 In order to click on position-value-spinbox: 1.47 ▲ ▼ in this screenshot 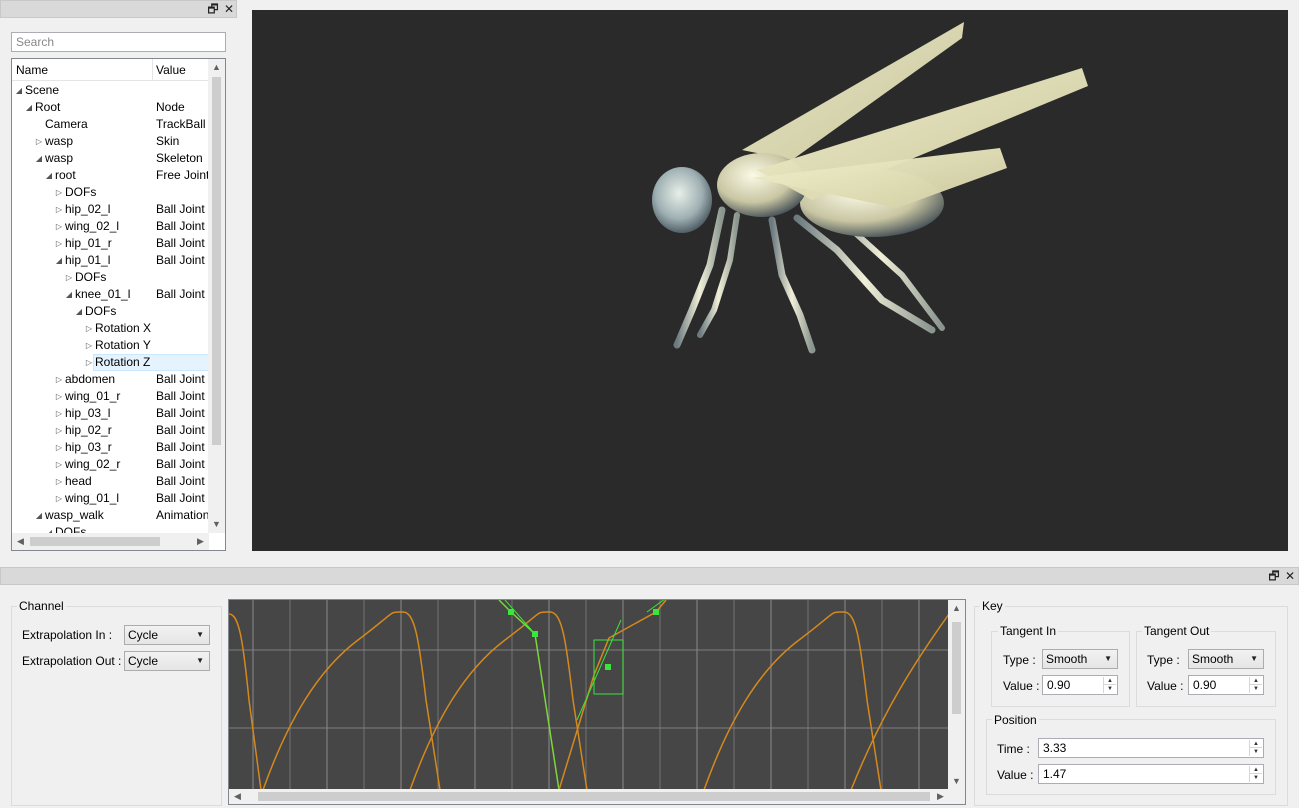, I will do `click(1151, 774)`.